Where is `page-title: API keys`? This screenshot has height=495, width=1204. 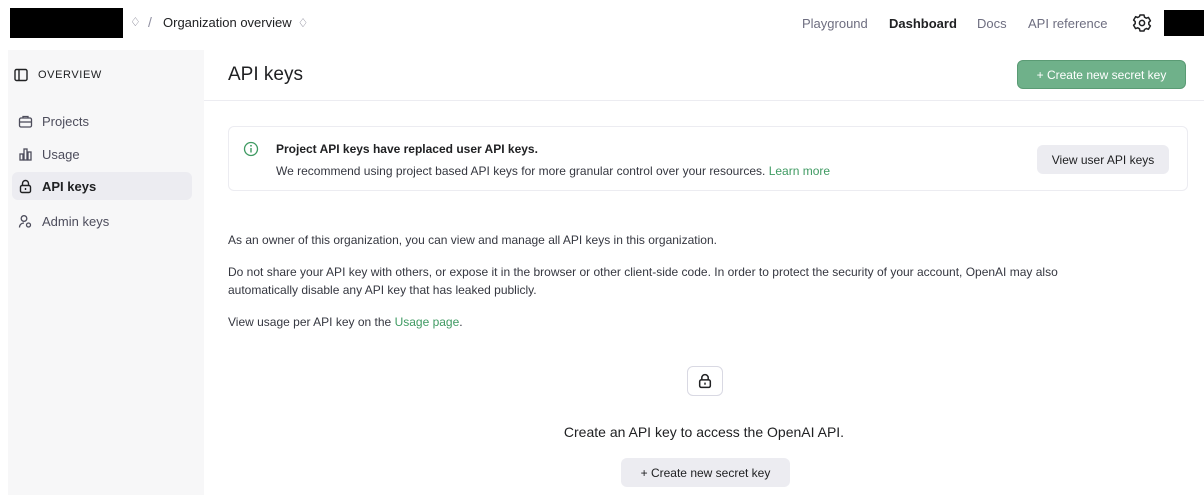 page-title: API keys is located at coordinates (265, 74).